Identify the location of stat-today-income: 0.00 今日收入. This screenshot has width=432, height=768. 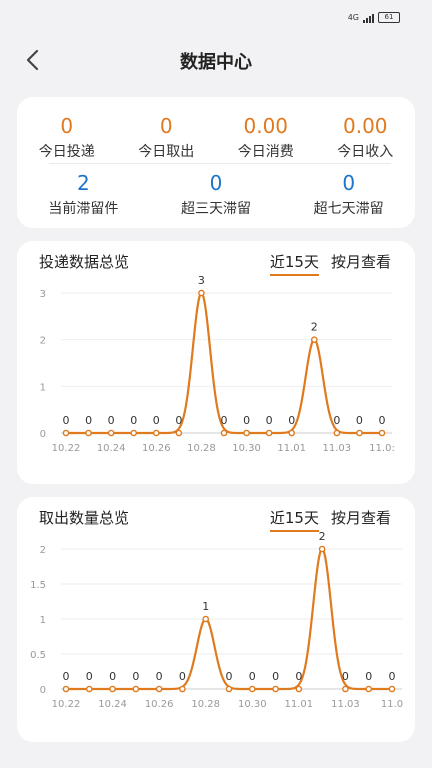
(366, 137).